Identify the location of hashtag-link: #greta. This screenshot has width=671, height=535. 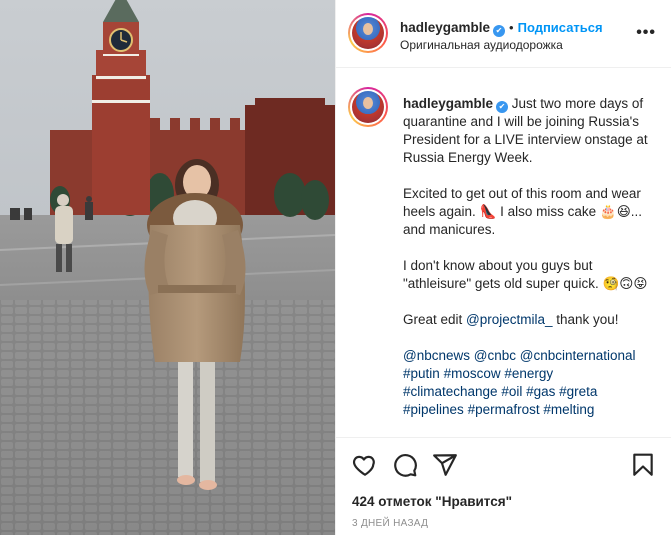
(578, 391).